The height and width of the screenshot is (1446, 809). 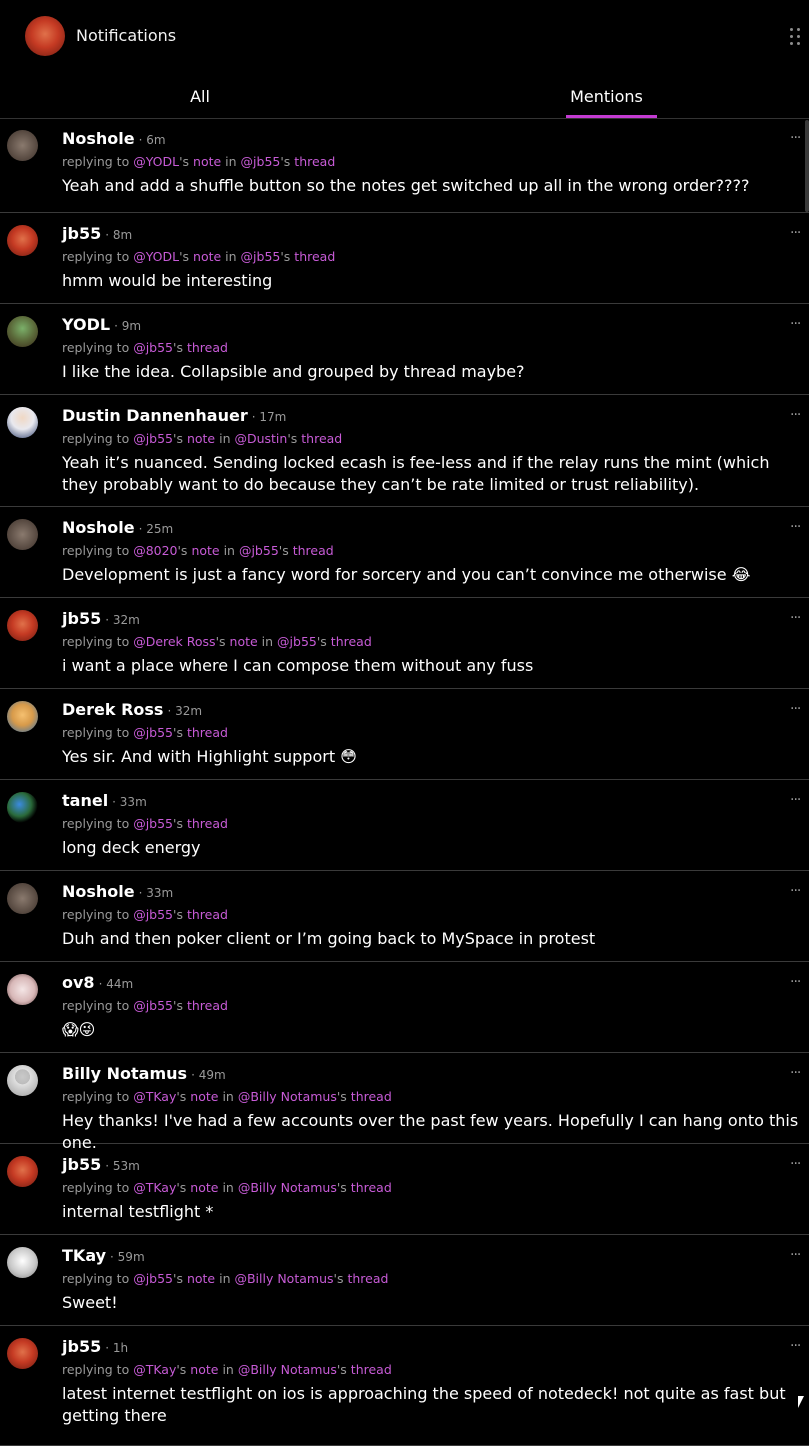 I want to click on note-content: Yes sir. And with Highlight support 😳, so click(x=432, y=757).